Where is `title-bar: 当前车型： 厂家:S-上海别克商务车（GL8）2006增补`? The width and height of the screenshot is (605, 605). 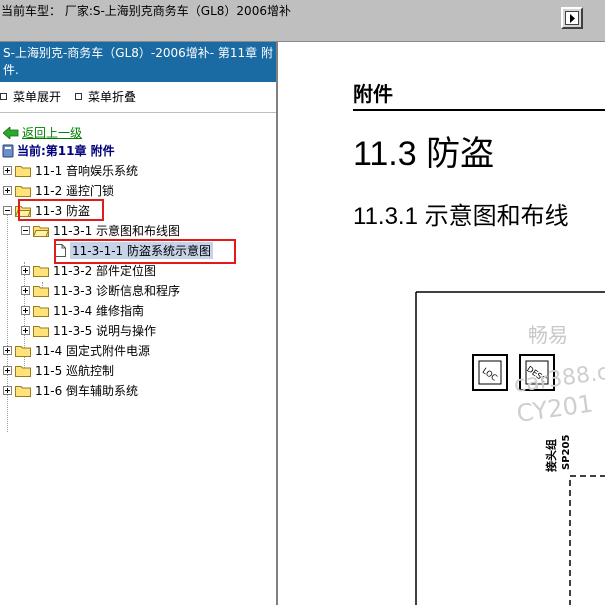 title-bar: 当前车型： 厂家:S-上海别克商务车（GL8）2006增补 is located at coordinates (302, 21).